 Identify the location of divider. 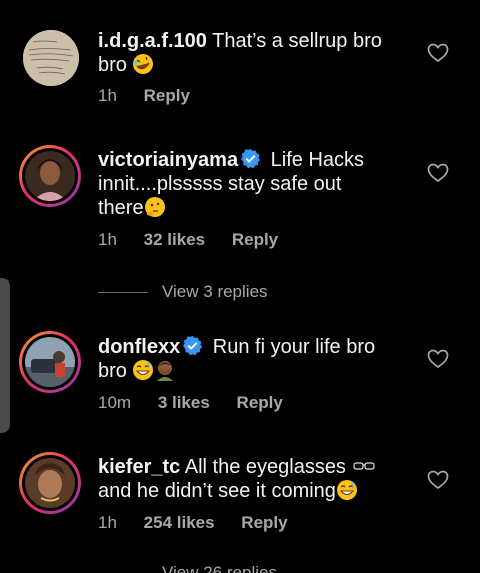
(123, 293).